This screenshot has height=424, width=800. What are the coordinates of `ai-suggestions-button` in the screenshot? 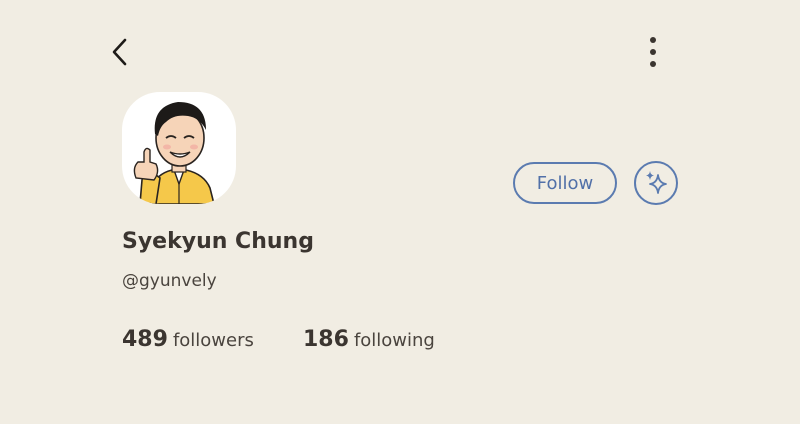 It's located at (656, 183).